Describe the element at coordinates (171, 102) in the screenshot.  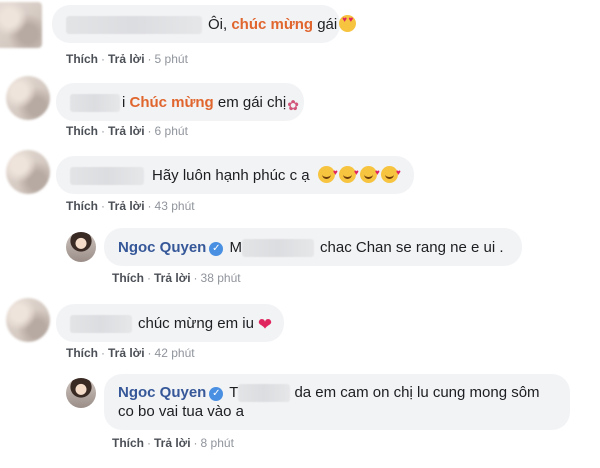
I see `highlight-text: Chúc mừng` at that location.